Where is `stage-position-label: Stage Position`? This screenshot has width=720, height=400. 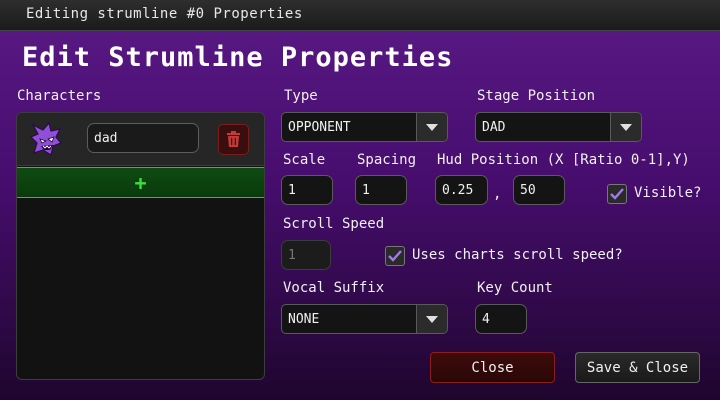
stage-position-label: Stage Position is located at coordinates (536, 96).